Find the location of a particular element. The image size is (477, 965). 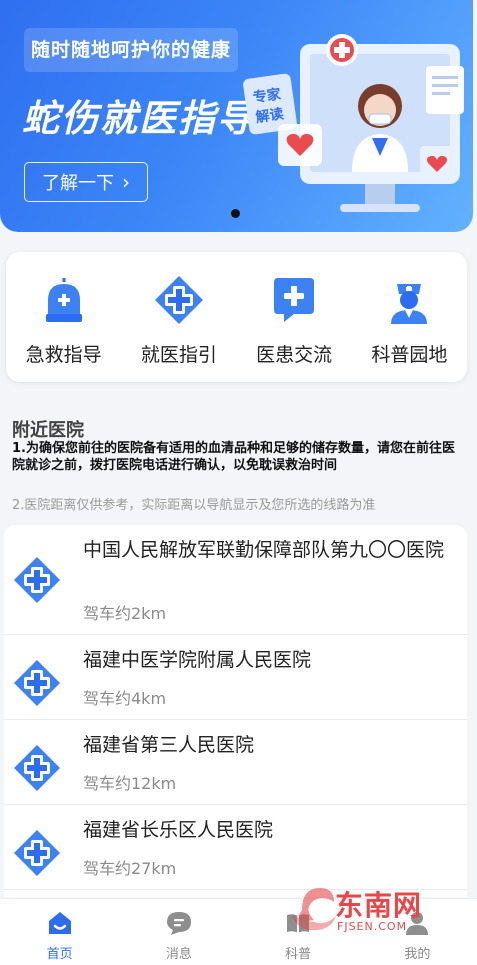

menu-item-consultation: 医患交流 is located at coordinates (294, 319).